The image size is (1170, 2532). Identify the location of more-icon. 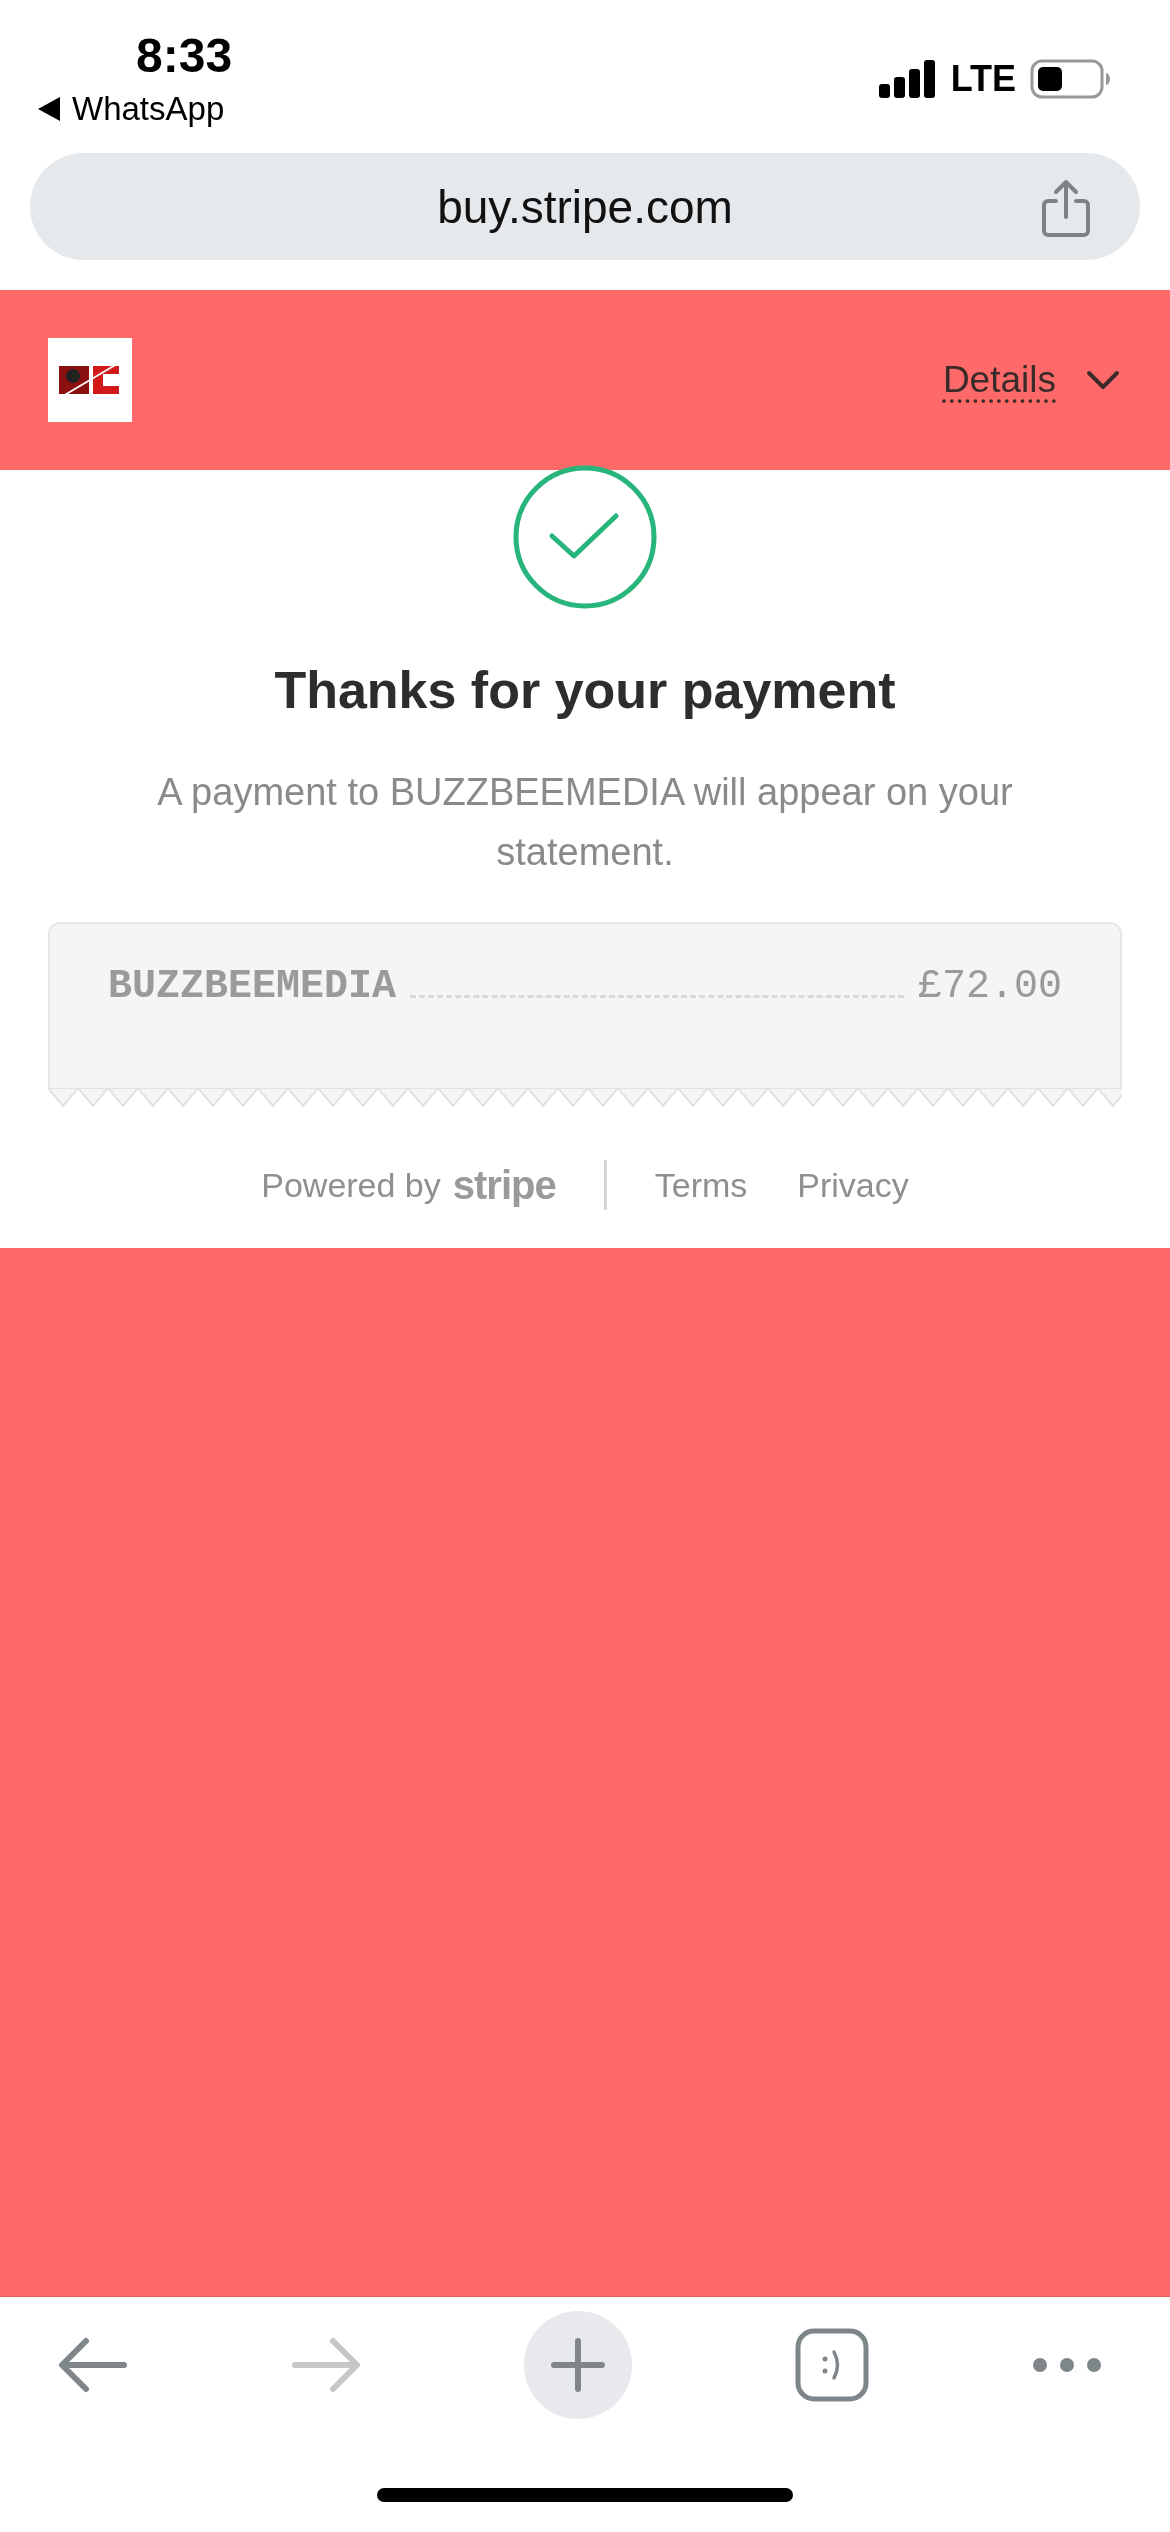
(1067, 2364).